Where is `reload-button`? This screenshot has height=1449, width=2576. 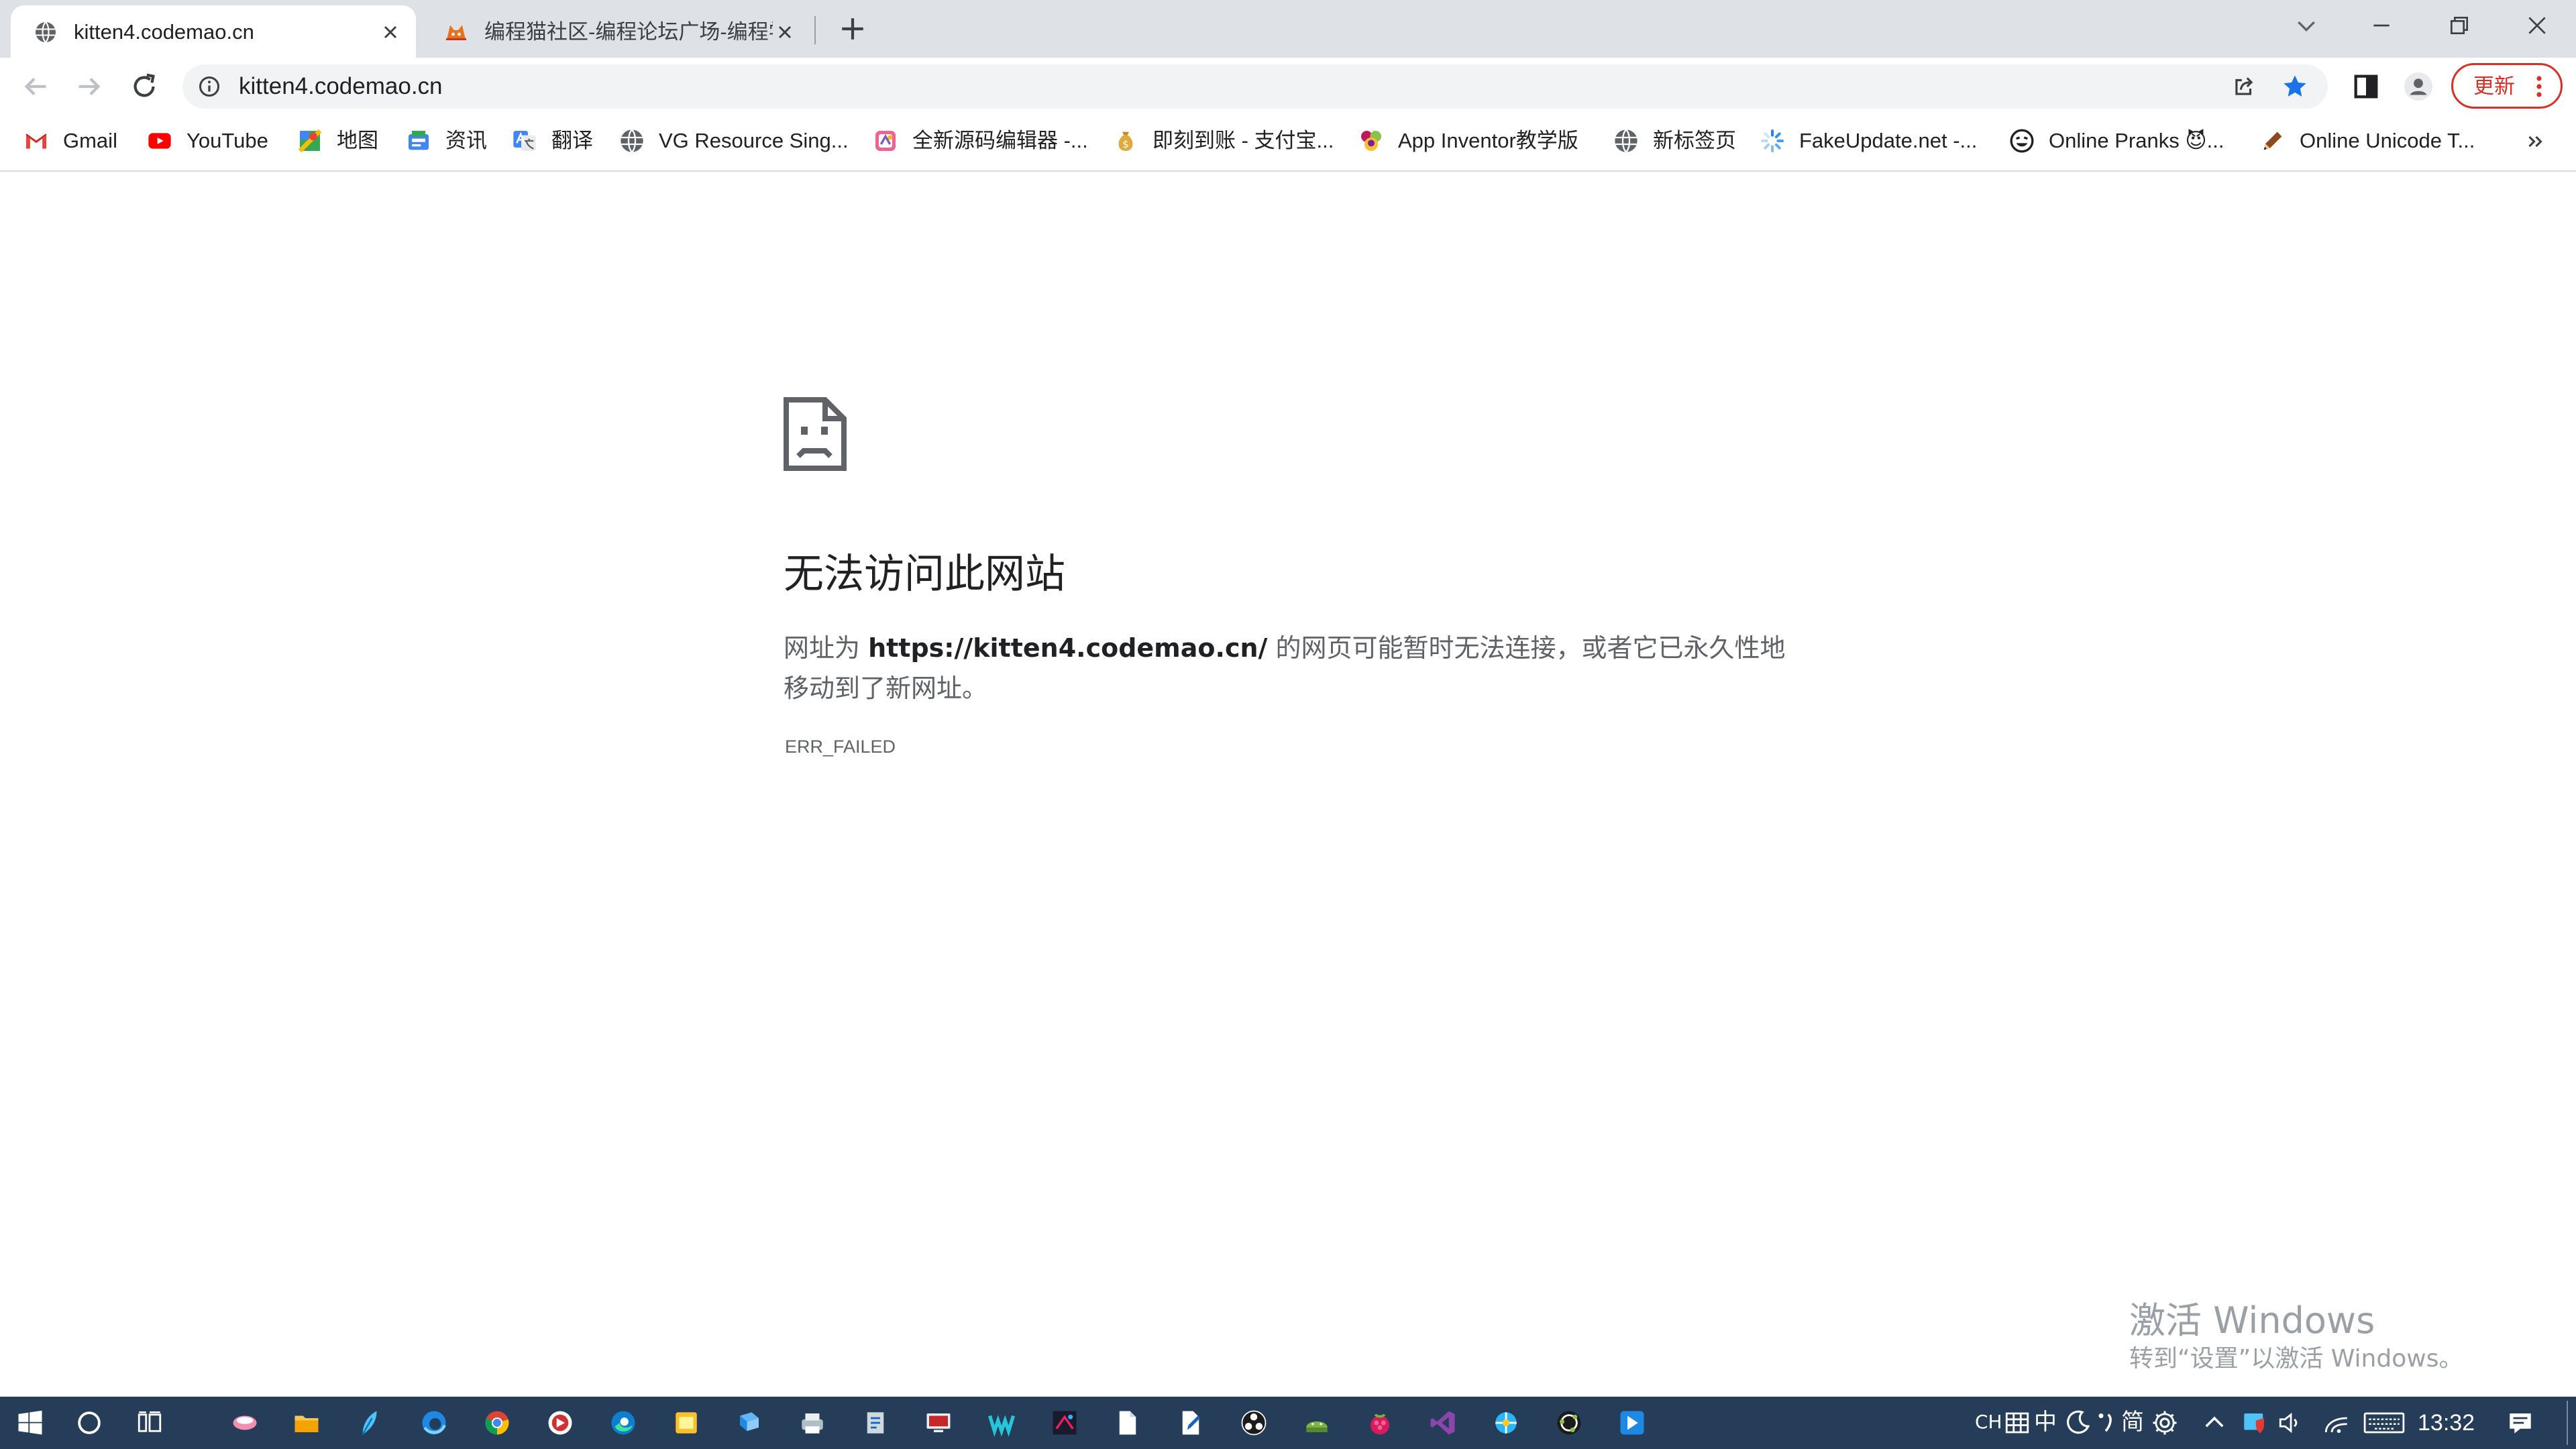 reload-button is located at coordinates (144, 86).